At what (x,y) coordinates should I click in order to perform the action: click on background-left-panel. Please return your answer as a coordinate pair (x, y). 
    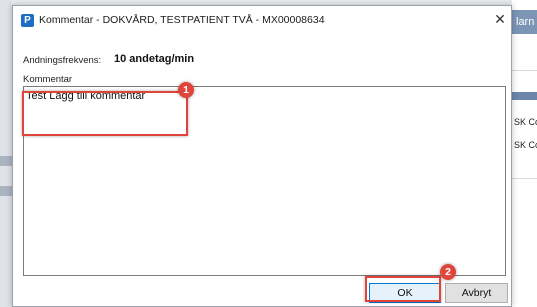
    Looking at the image, I should click on (6, 153).